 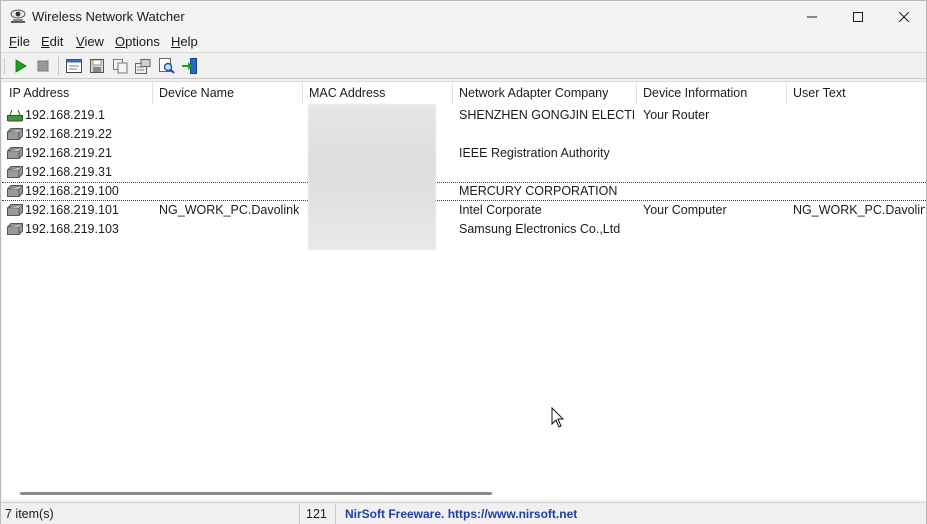 What do you see at coordinates (65, 115) in the screenshot?
I see `cell-ip: 192.168.219.1` at bounding box center [65, 115].